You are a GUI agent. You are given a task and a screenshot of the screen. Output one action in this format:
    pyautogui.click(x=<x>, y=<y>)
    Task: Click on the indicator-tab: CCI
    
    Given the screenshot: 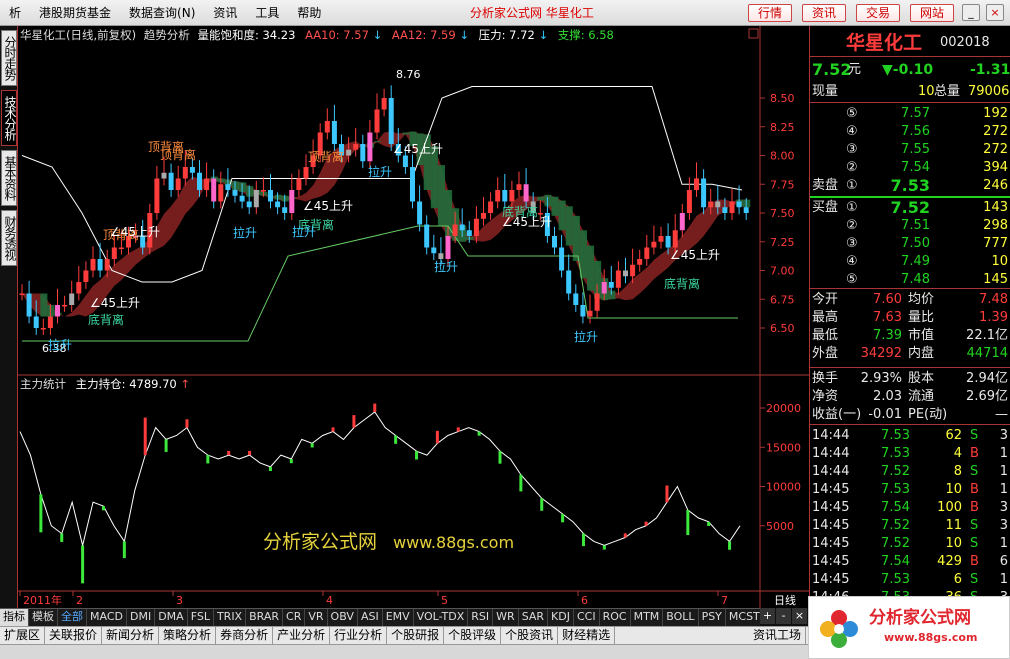 What is the action you would take?
    pyautogui.click(x=587, y=617)
    